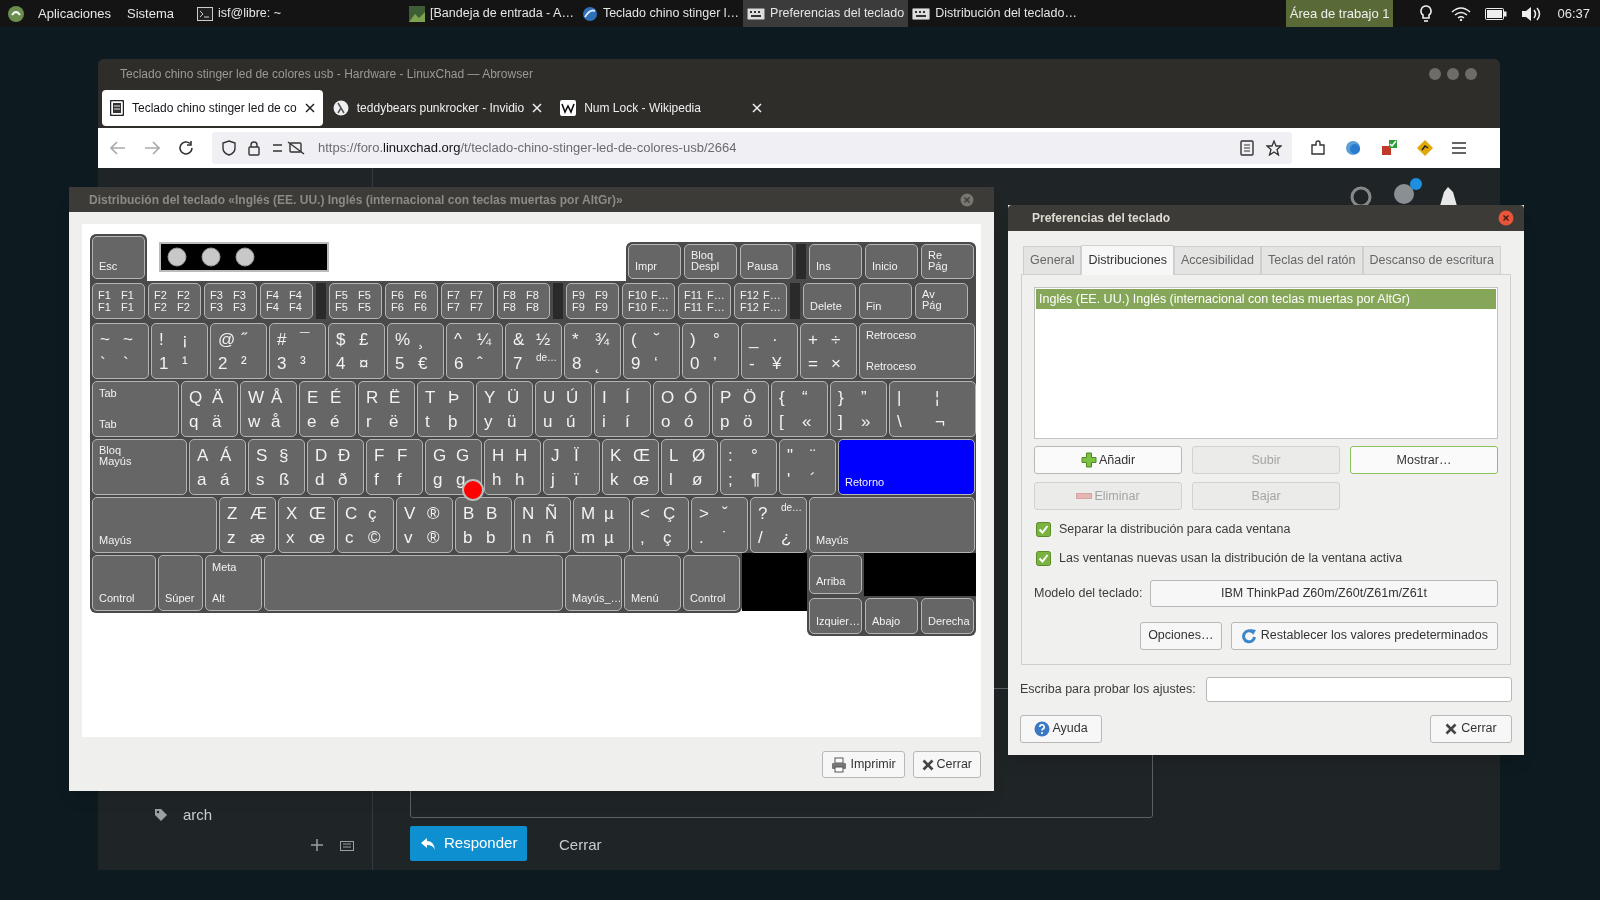 The height and width of the screenshot is (900, 1600). What do you see at coordinates (120, 351) in the screenshot?
I see `keyboard-key: ~ ~ ` `` at bounding box center [120, 351].